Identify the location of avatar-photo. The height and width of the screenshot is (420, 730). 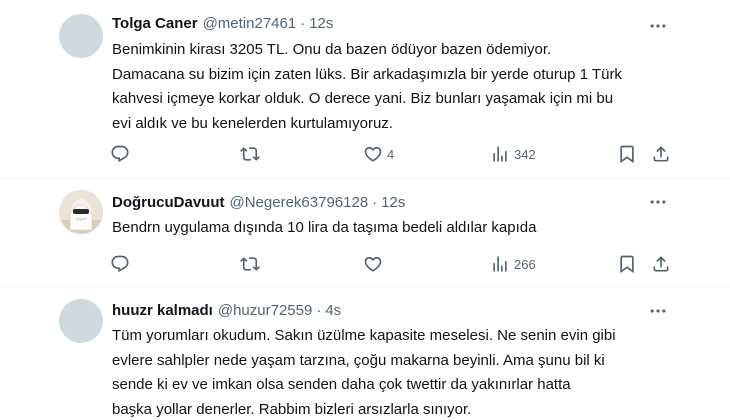
(81, 212).